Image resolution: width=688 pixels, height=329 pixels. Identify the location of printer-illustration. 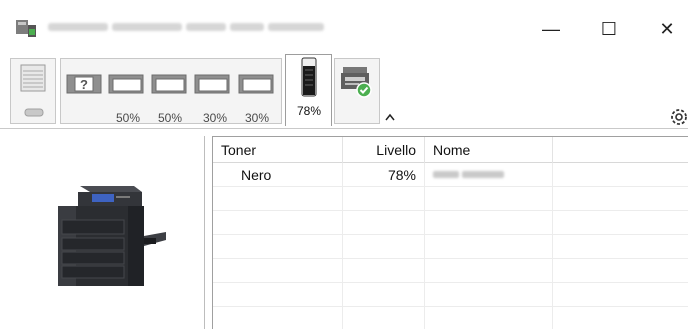
(112, 236).